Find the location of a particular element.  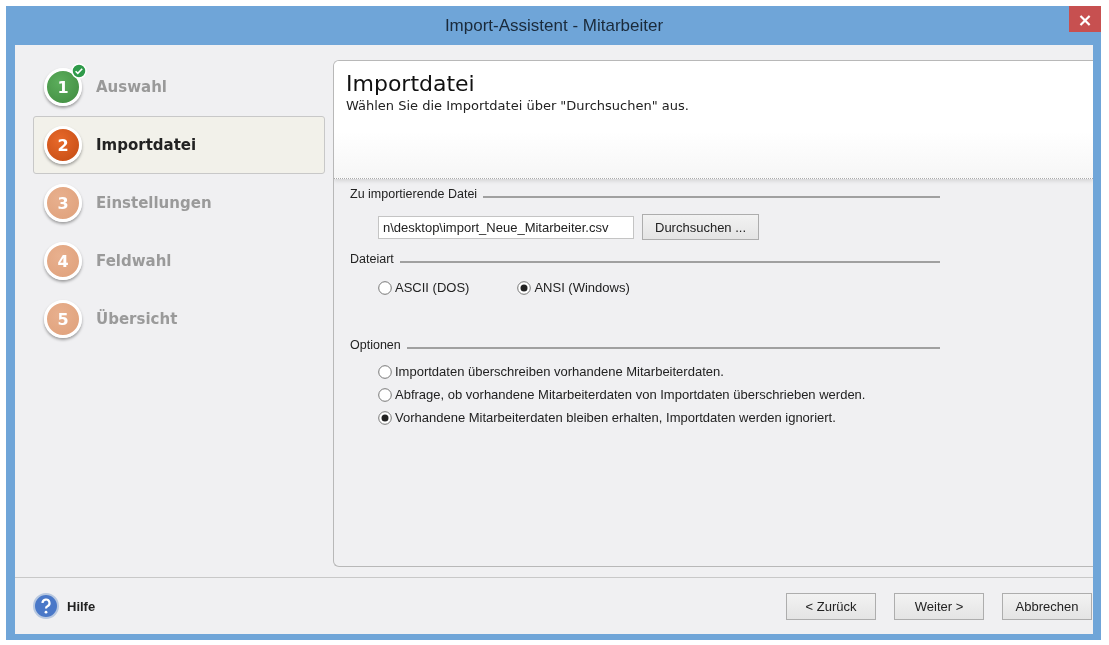

page-subtitle: Wählen Sie die Importdatei über "Durchsuchen" aus. is located at coordinates (518, 105).